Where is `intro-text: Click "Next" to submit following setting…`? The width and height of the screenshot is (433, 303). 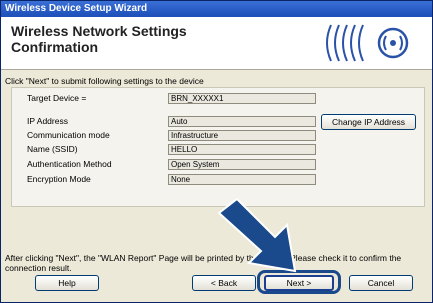 intro-text: Click "Next" to submit following setting… is located at coordinates (104, 81).